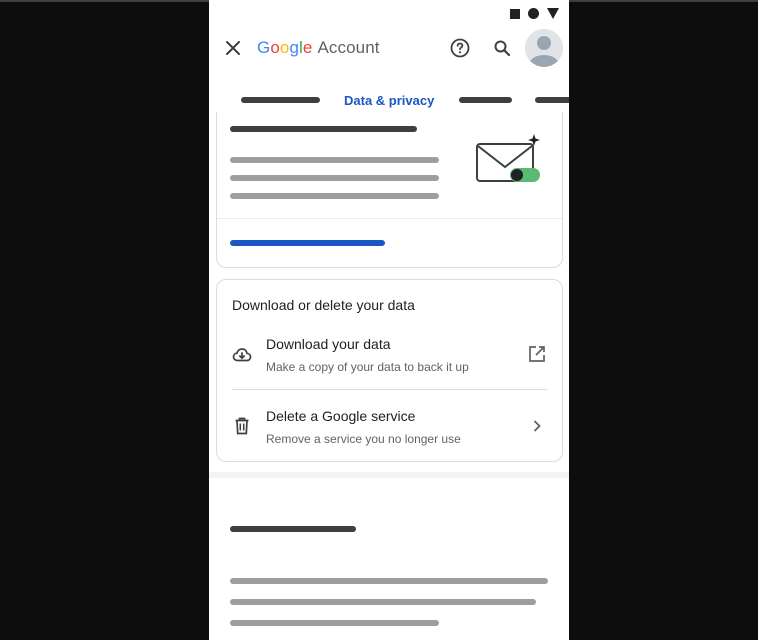 The width and height of the screenshot is (758, 640). I want to click on google-account-logo: G o o g l e Account, so click(318, 48).